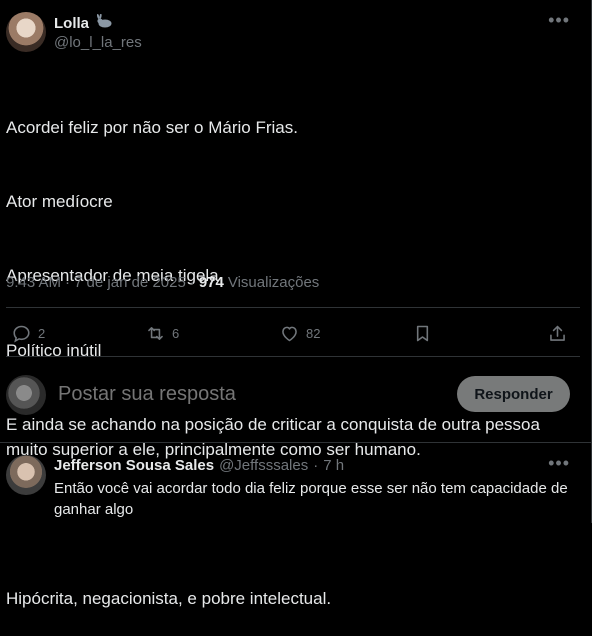 The height and width of the screenshot is (636, 592). I want to click on views-count: 974, so click(211, 282).